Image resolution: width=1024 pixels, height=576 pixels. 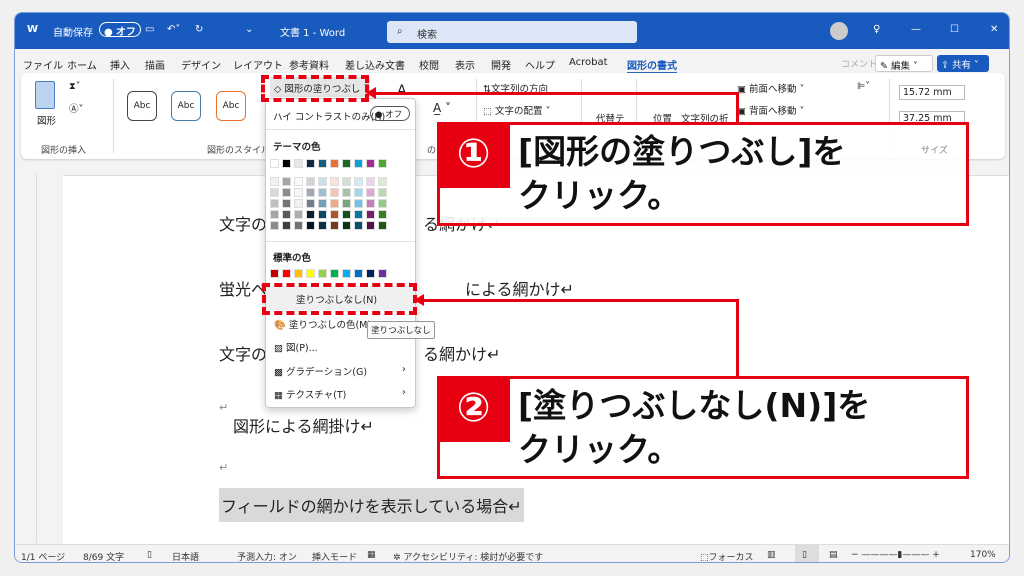 What do you see at coordinates (516, 110) in the screenshot?
I see `text-align-button: ⬚ 文字の配置 ˅` at bounding box center [516, 110].